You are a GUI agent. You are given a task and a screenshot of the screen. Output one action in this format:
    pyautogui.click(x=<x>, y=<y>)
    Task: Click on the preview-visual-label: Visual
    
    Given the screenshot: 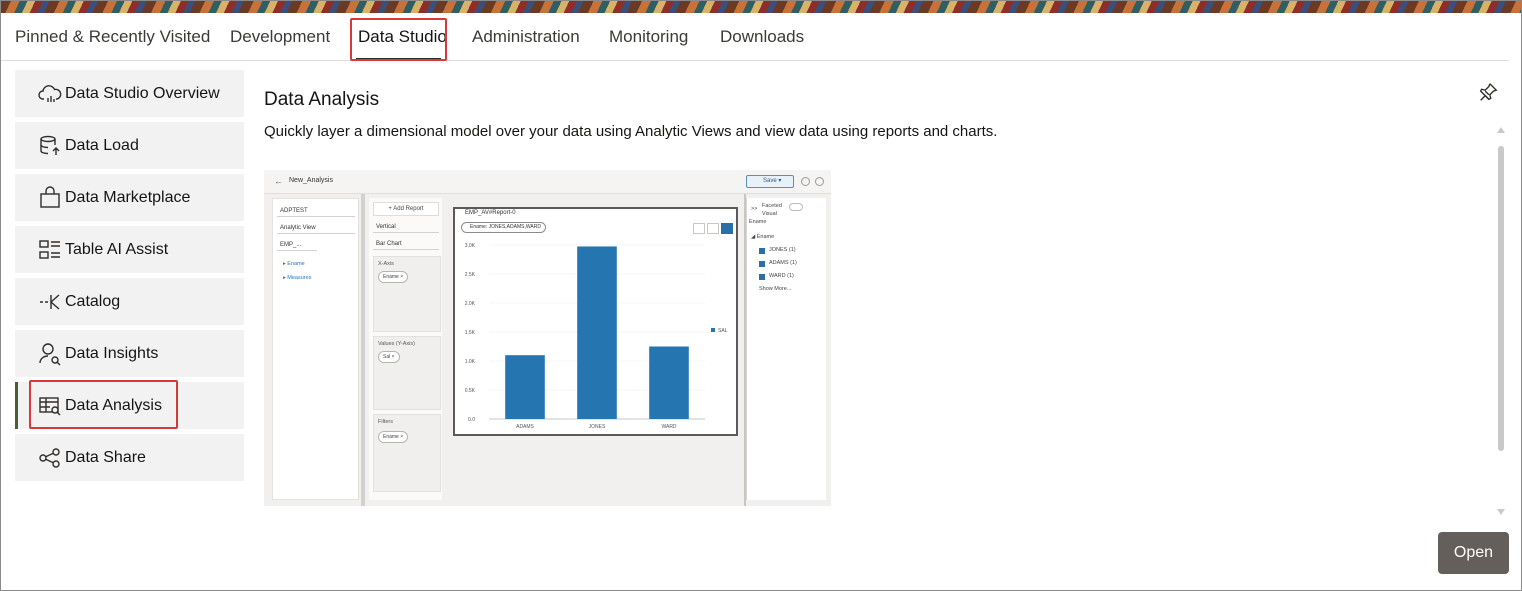 What is the action you would take?
    pyautogui.click(x=769, y=214)
    